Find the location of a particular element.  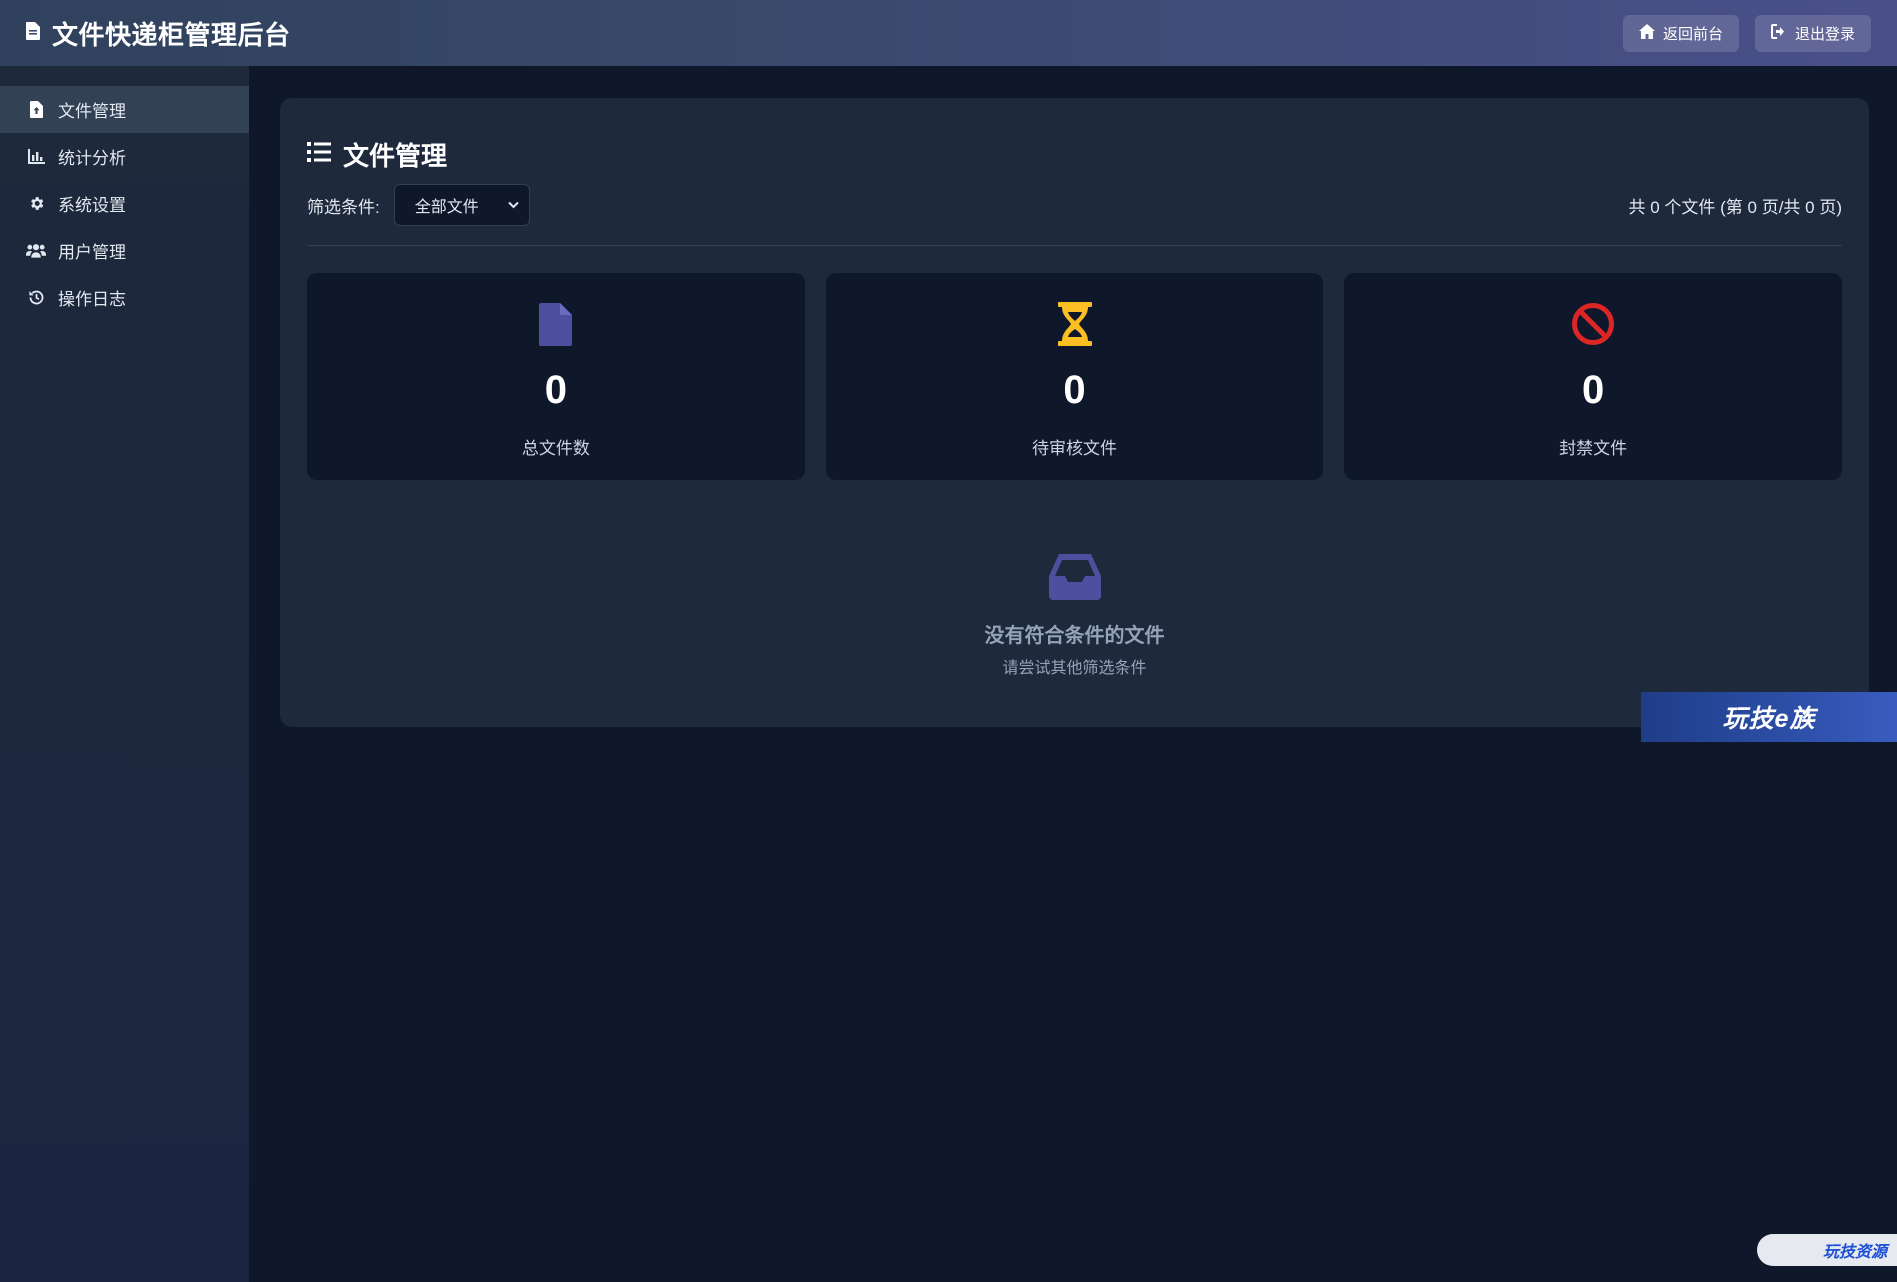

filter-selected-value: 全部文件 is located at coordinates (446, 207).